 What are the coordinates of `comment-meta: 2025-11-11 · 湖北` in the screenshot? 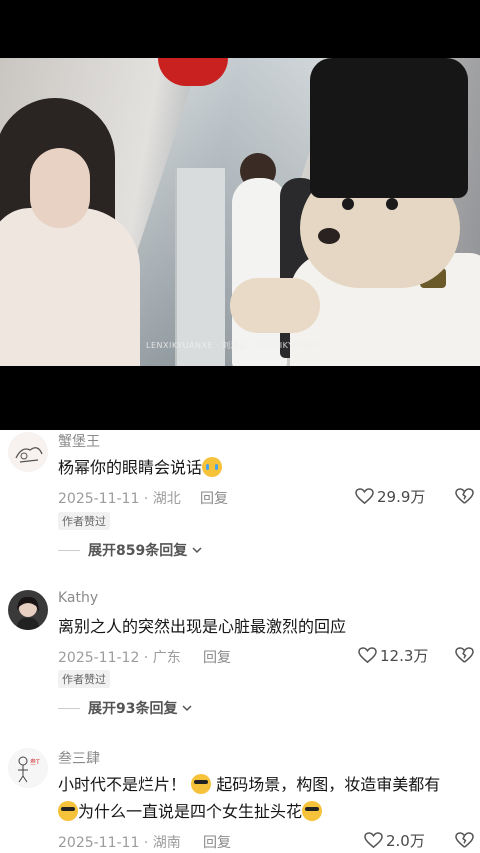 It's located at (119, 499).